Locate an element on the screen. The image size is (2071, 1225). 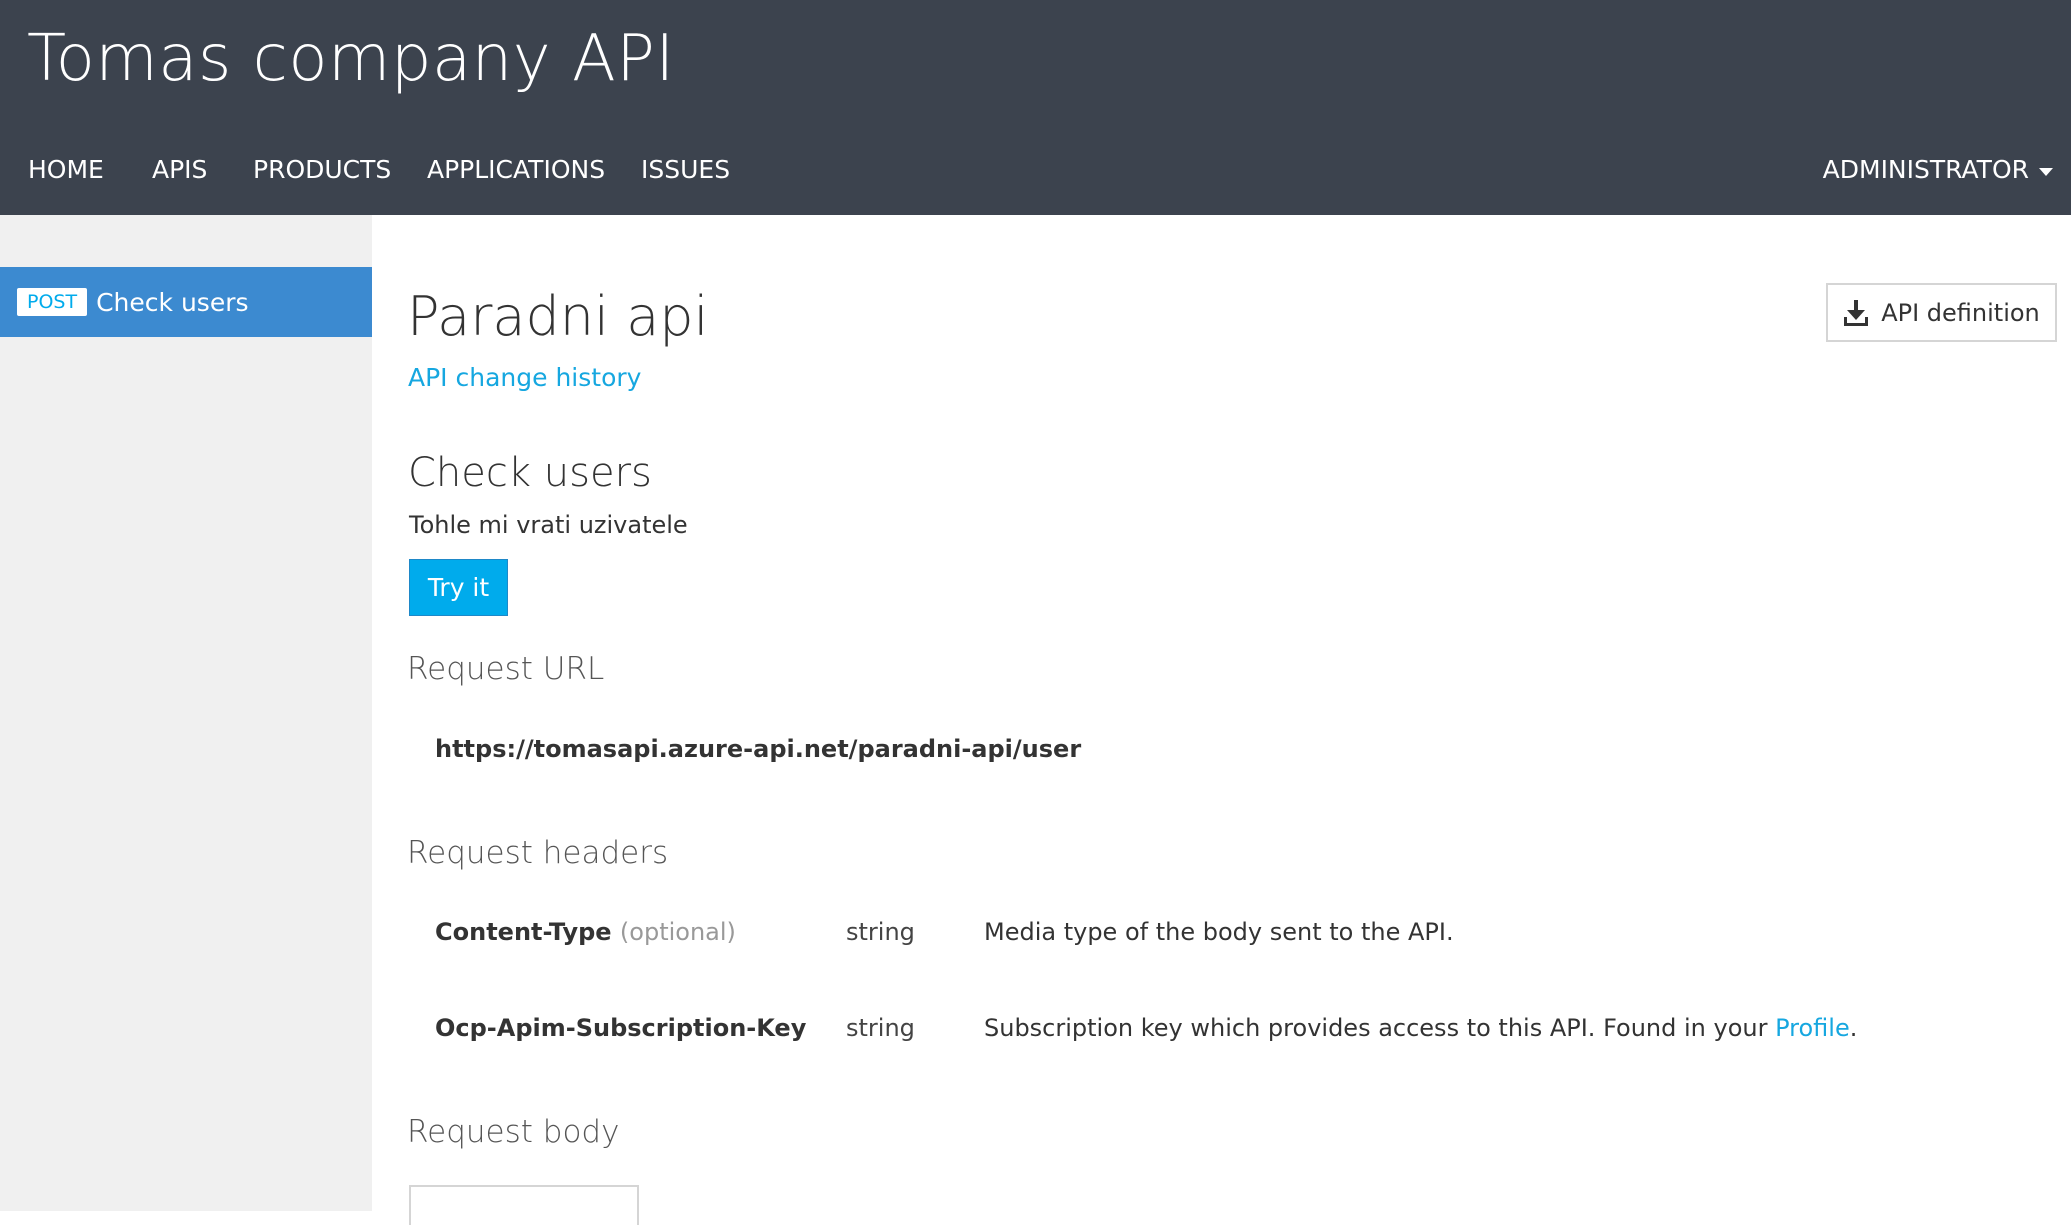
request-body-selector is located at coordinates (524, 1205).